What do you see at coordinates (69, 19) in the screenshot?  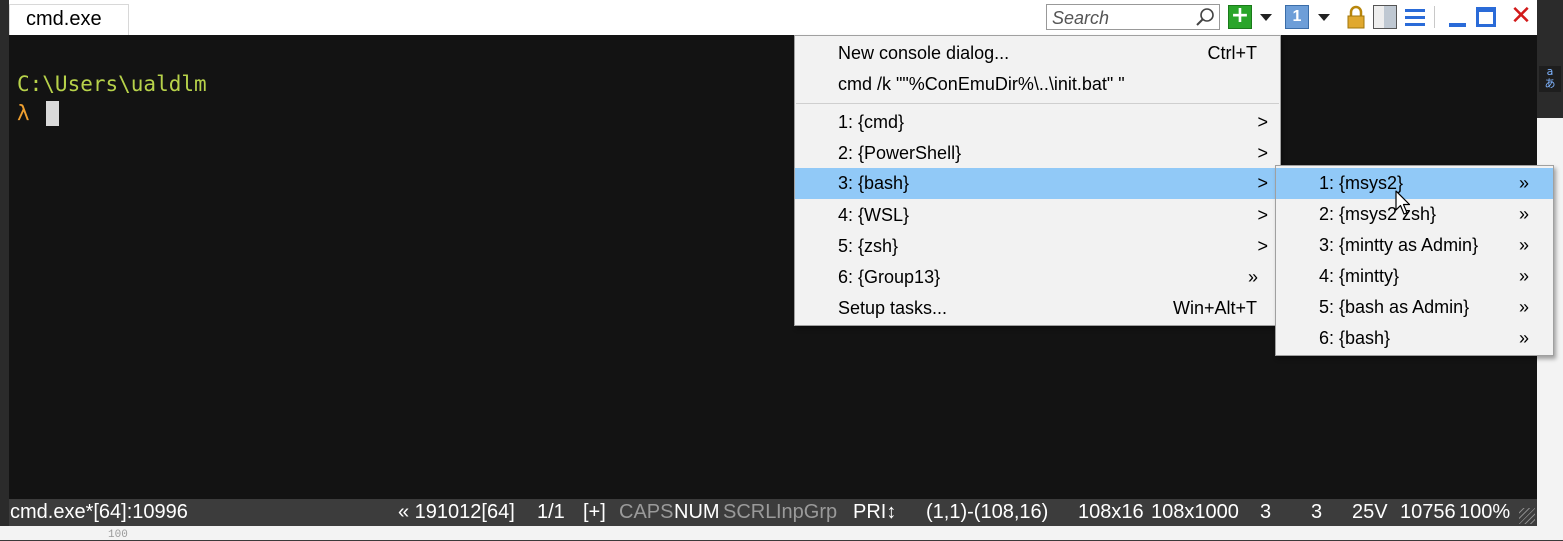 I see `tab-cmd: cmd.exe` at bounding box center [69, 19].